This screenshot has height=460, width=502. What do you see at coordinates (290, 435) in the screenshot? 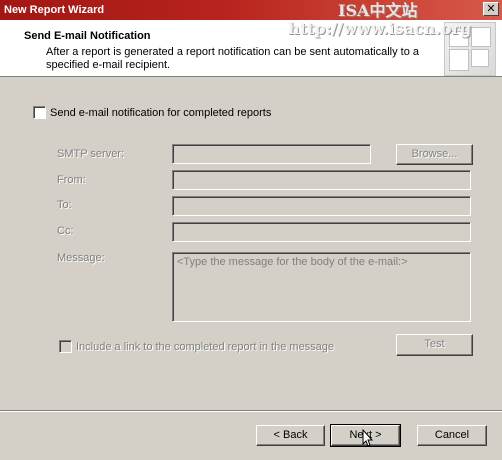
I see `back-button: < Back` at bounding box center [290, 435].